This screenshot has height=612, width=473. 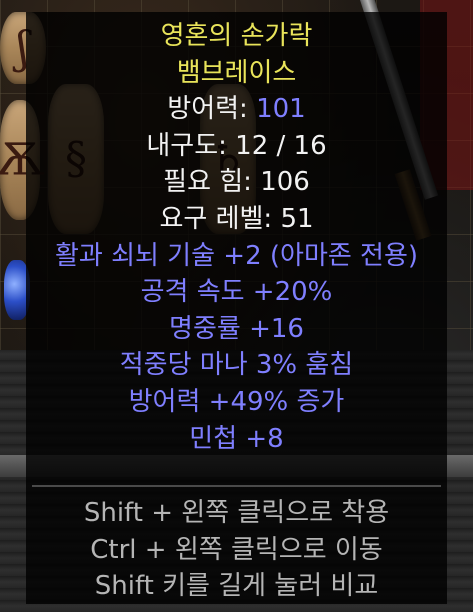 I want to click on defense-stat: 방어력: 101, so click(x=236, y=109).